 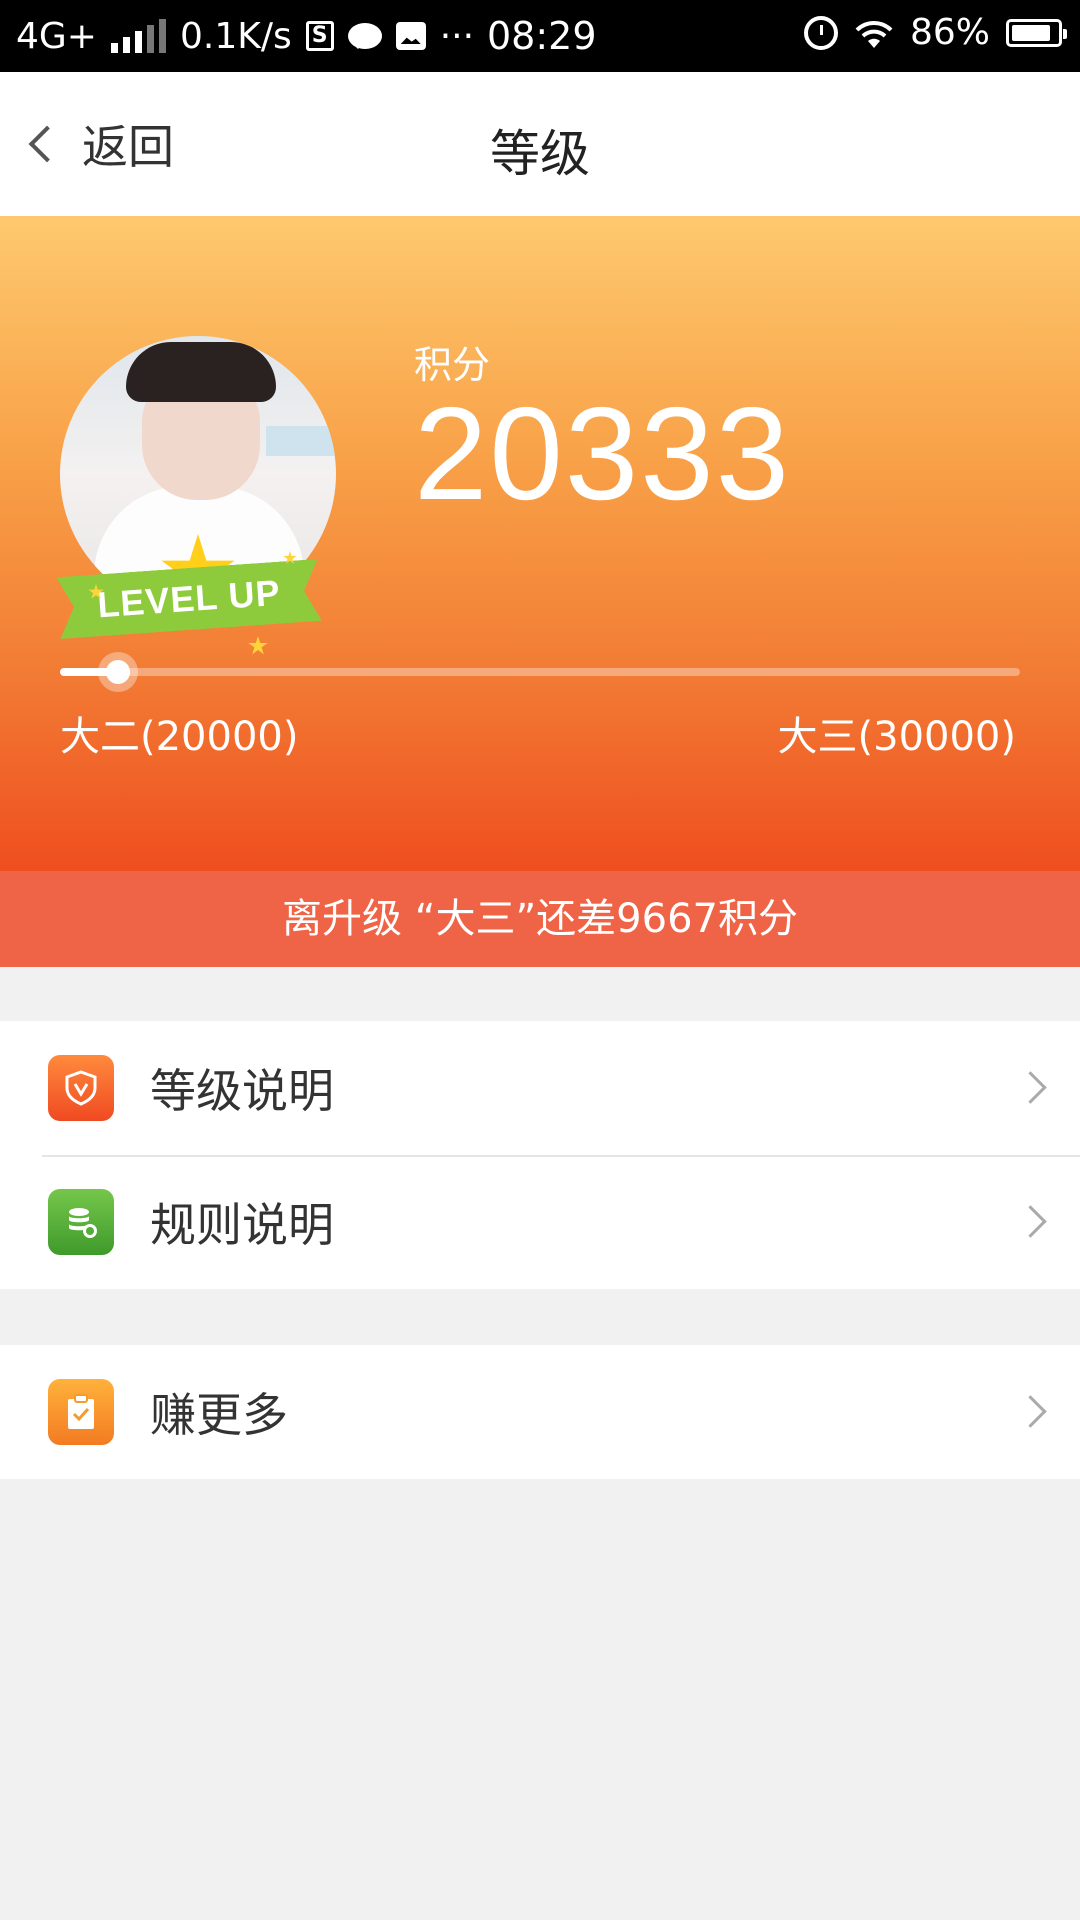 I want to click on battery-icon, so click(x=1036, y=32).